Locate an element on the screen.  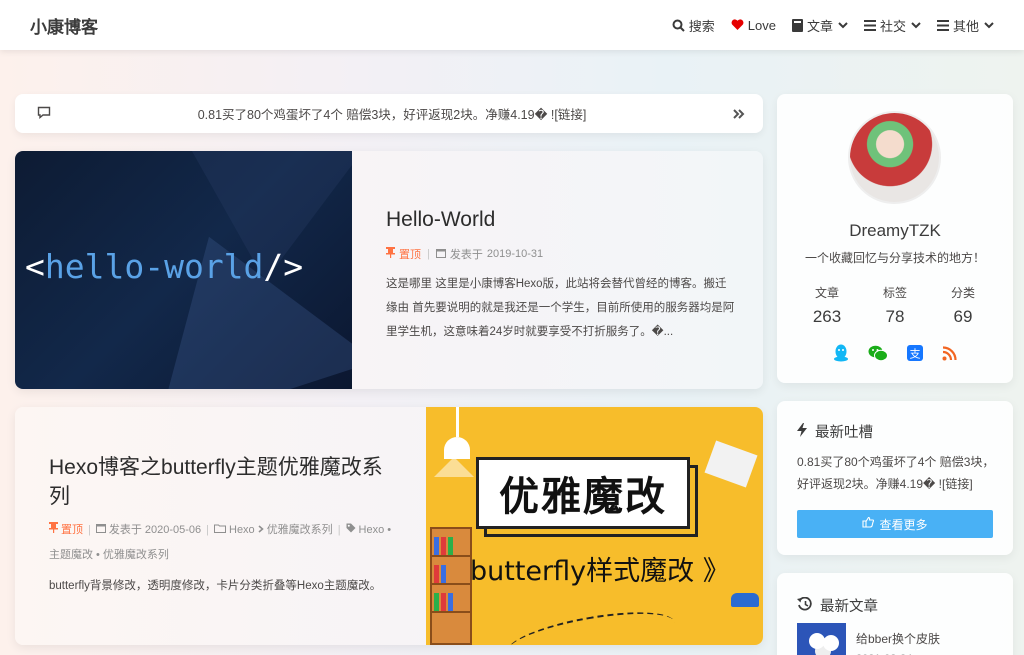
wechat-icon is located at coordinates (878, 356).